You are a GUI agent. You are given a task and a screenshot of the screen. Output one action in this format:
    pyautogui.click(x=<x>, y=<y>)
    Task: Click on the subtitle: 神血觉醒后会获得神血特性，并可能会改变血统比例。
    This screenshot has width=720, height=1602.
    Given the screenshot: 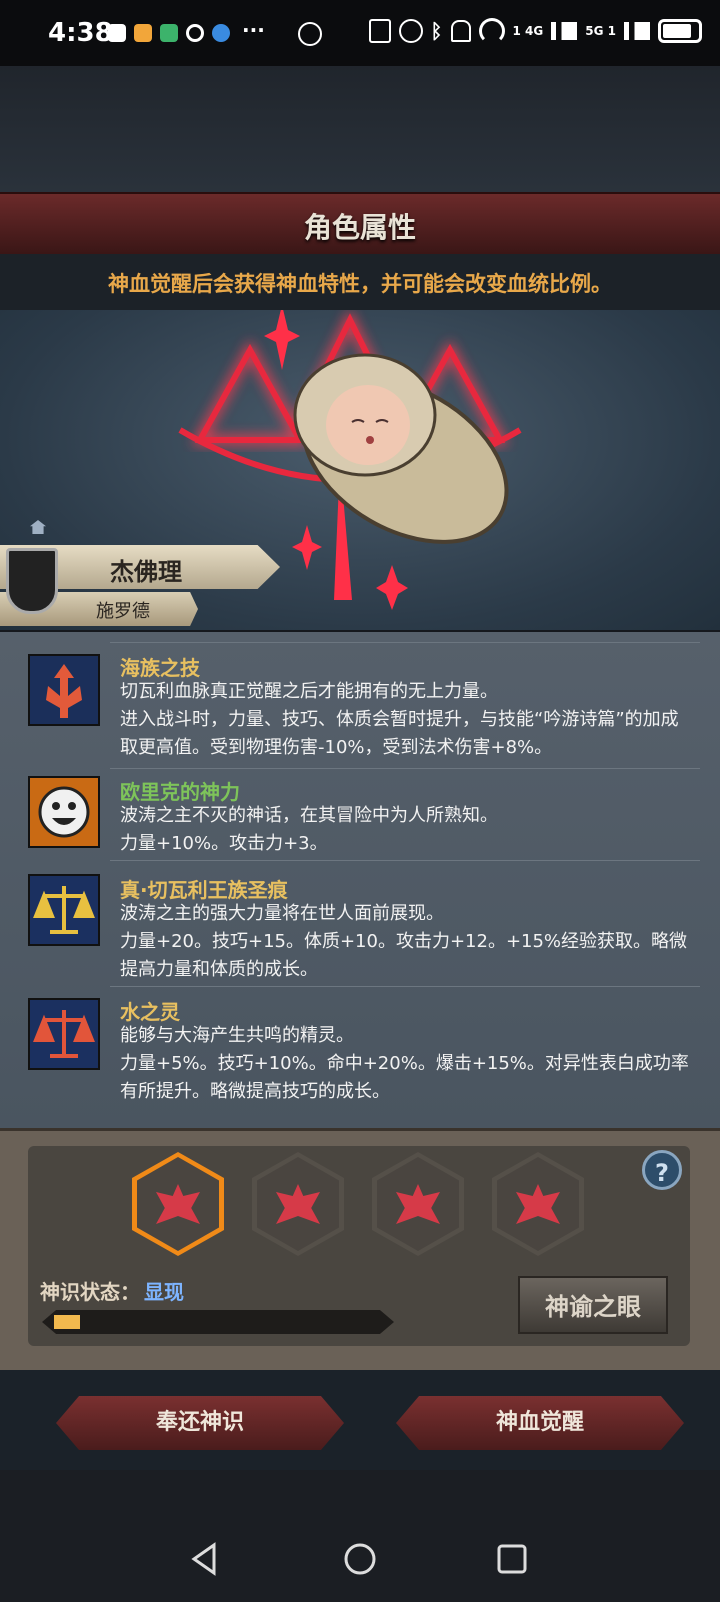 What is the action you would take?
    pyautogui.click(x=360, y=284)
    